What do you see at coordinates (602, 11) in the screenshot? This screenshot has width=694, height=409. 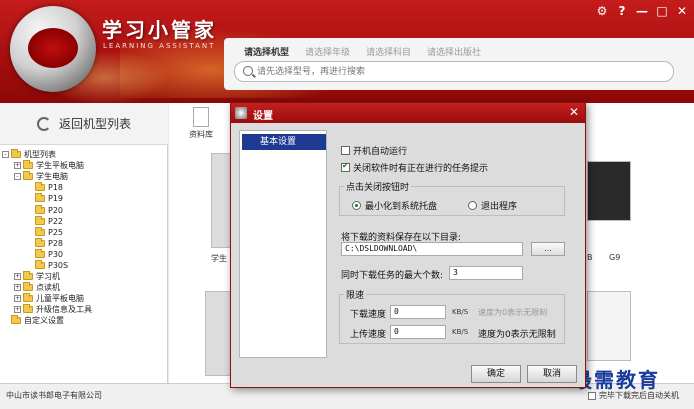 I see `settings-gear-icon: ⚙` at bounding box center [602, 11].